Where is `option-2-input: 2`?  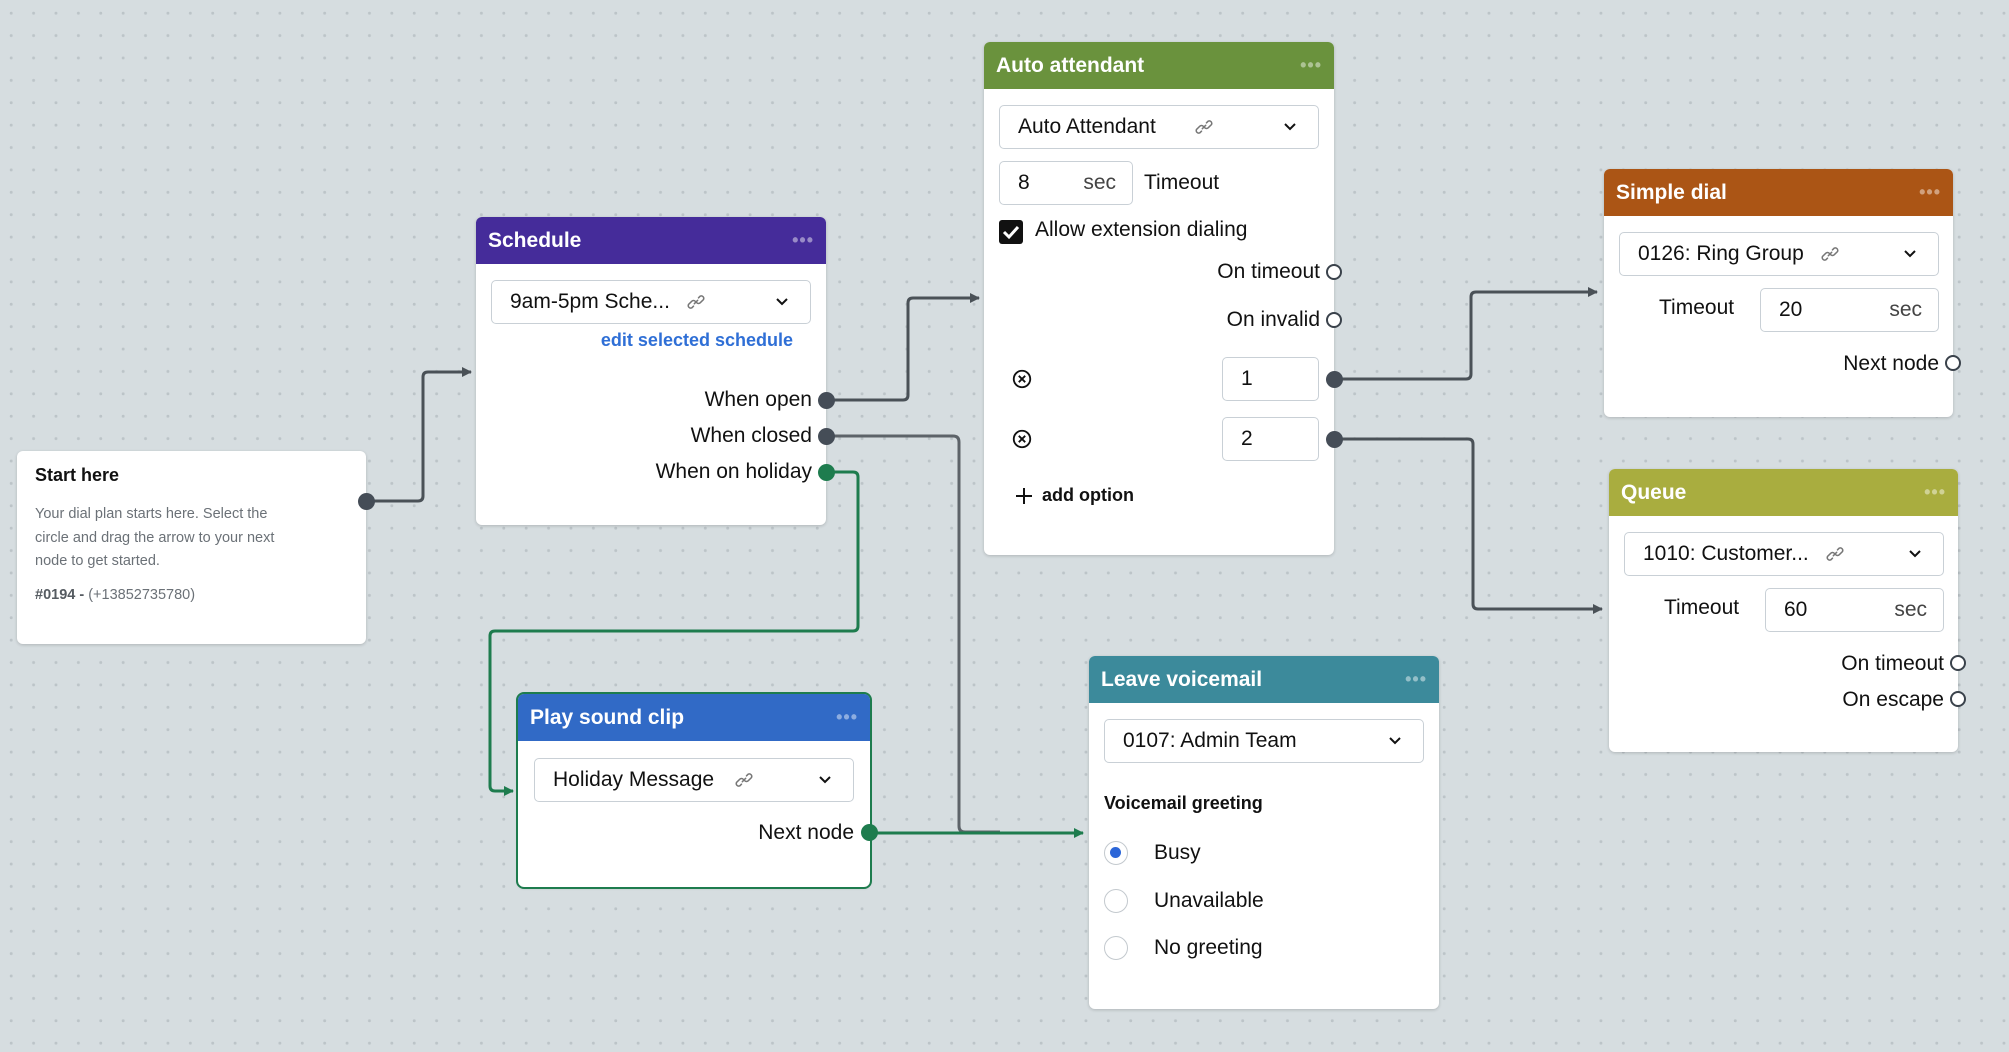
option-2-input: 2 is located at coordinates (1270, 439).